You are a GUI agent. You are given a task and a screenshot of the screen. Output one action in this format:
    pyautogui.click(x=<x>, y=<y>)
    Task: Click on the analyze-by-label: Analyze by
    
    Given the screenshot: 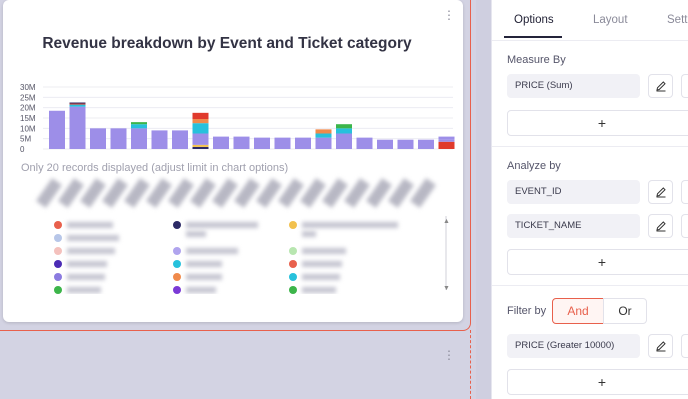 What is the action you would take?
    pyautogui.click(x=534, y=166)
    